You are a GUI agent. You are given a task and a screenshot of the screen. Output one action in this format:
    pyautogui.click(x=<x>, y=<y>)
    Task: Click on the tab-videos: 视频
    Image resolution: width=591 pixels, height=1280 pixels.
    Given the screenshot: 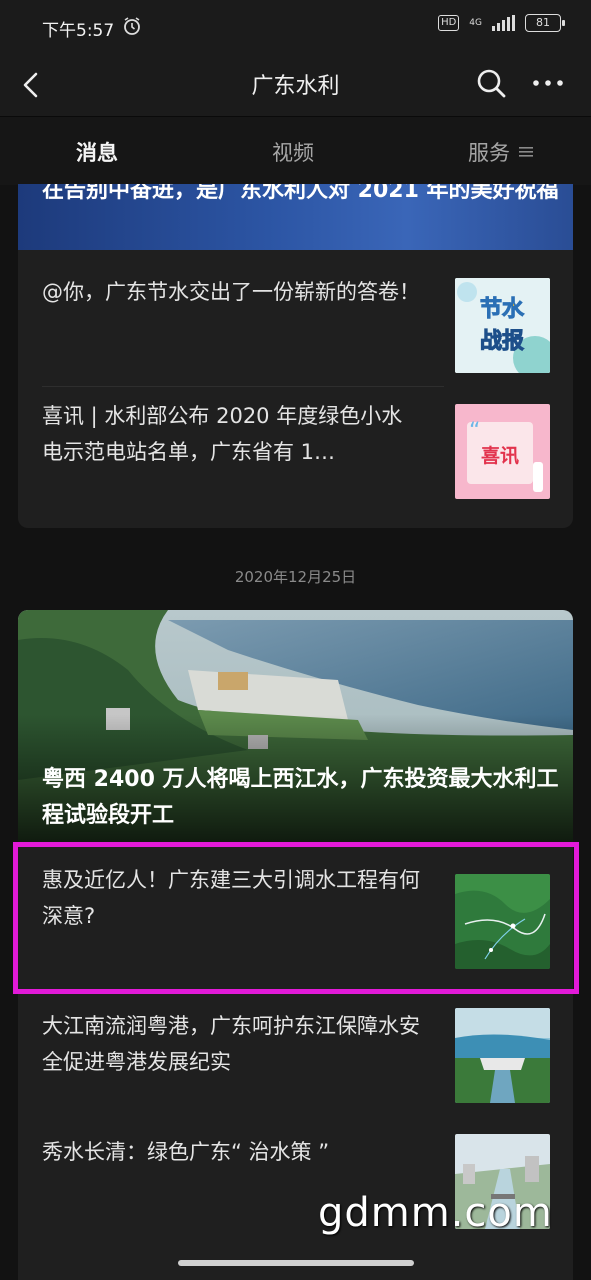 What is the action you would take?
    pyautogui.click(x=293, y=152)
    